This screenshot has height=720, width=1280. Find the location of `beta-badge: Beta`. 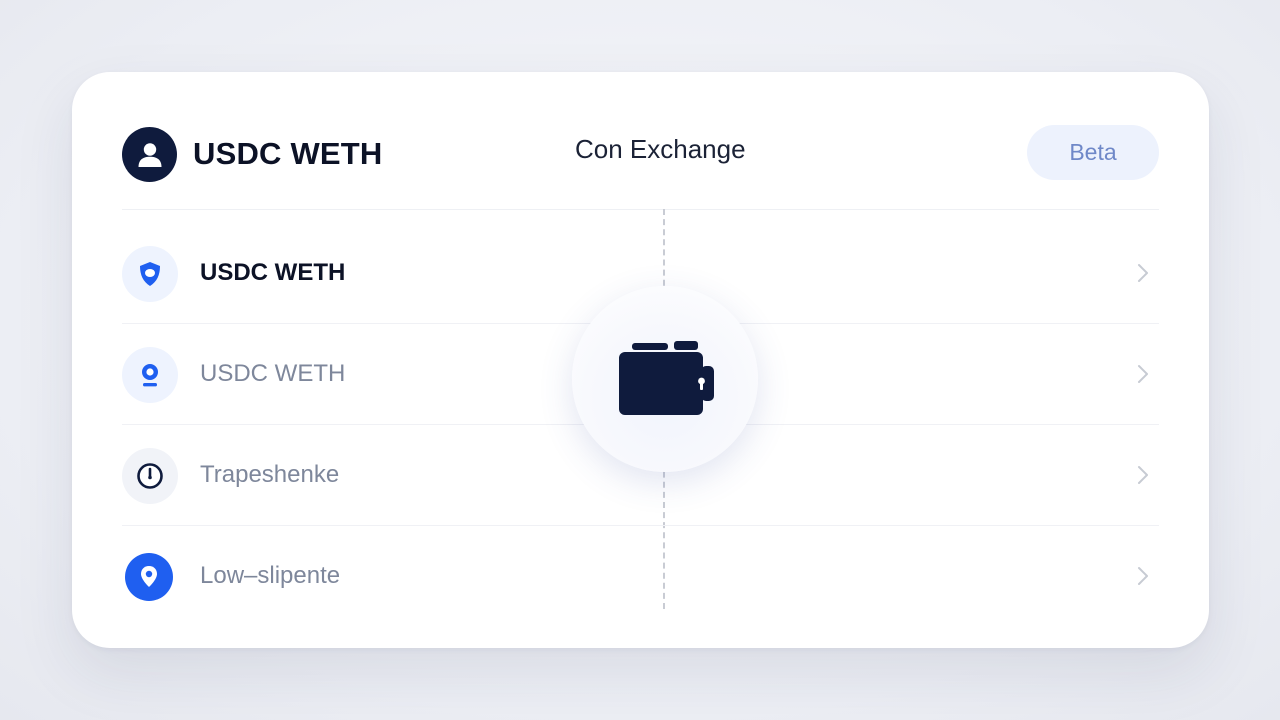

beta-badge: Beta is located at coordinates (1093, 152).